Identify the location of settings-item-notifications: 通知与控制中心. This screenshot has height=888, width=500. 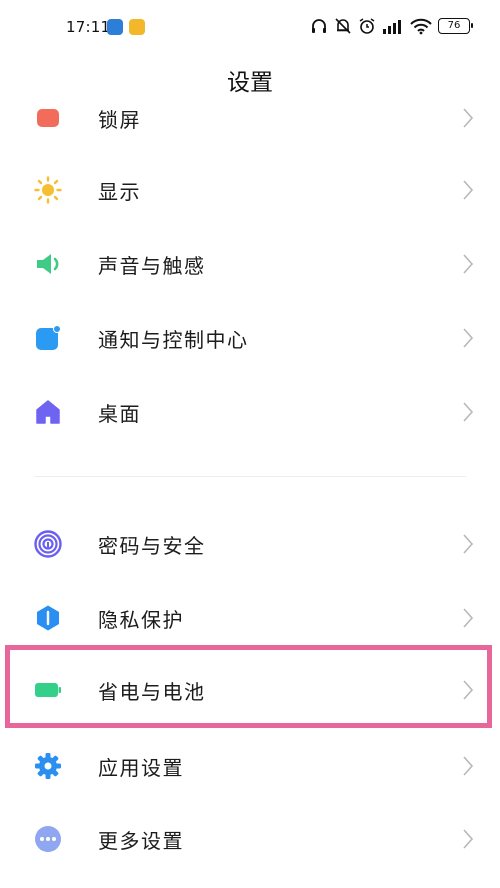
(250, 338).